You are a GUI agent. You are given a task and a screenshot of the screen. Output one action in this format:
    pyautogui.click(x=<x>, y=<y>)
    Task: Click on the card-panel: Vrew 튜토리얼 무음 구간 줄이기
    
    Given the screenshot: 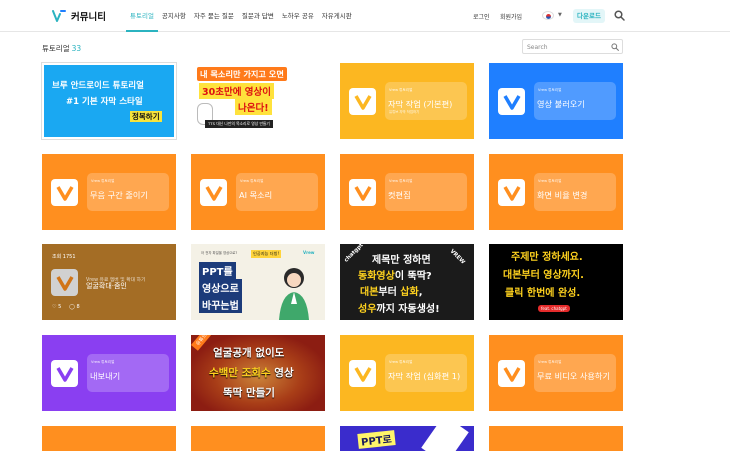 What is the action you would take?
    pyautogui.click(x=128, y=192)
    